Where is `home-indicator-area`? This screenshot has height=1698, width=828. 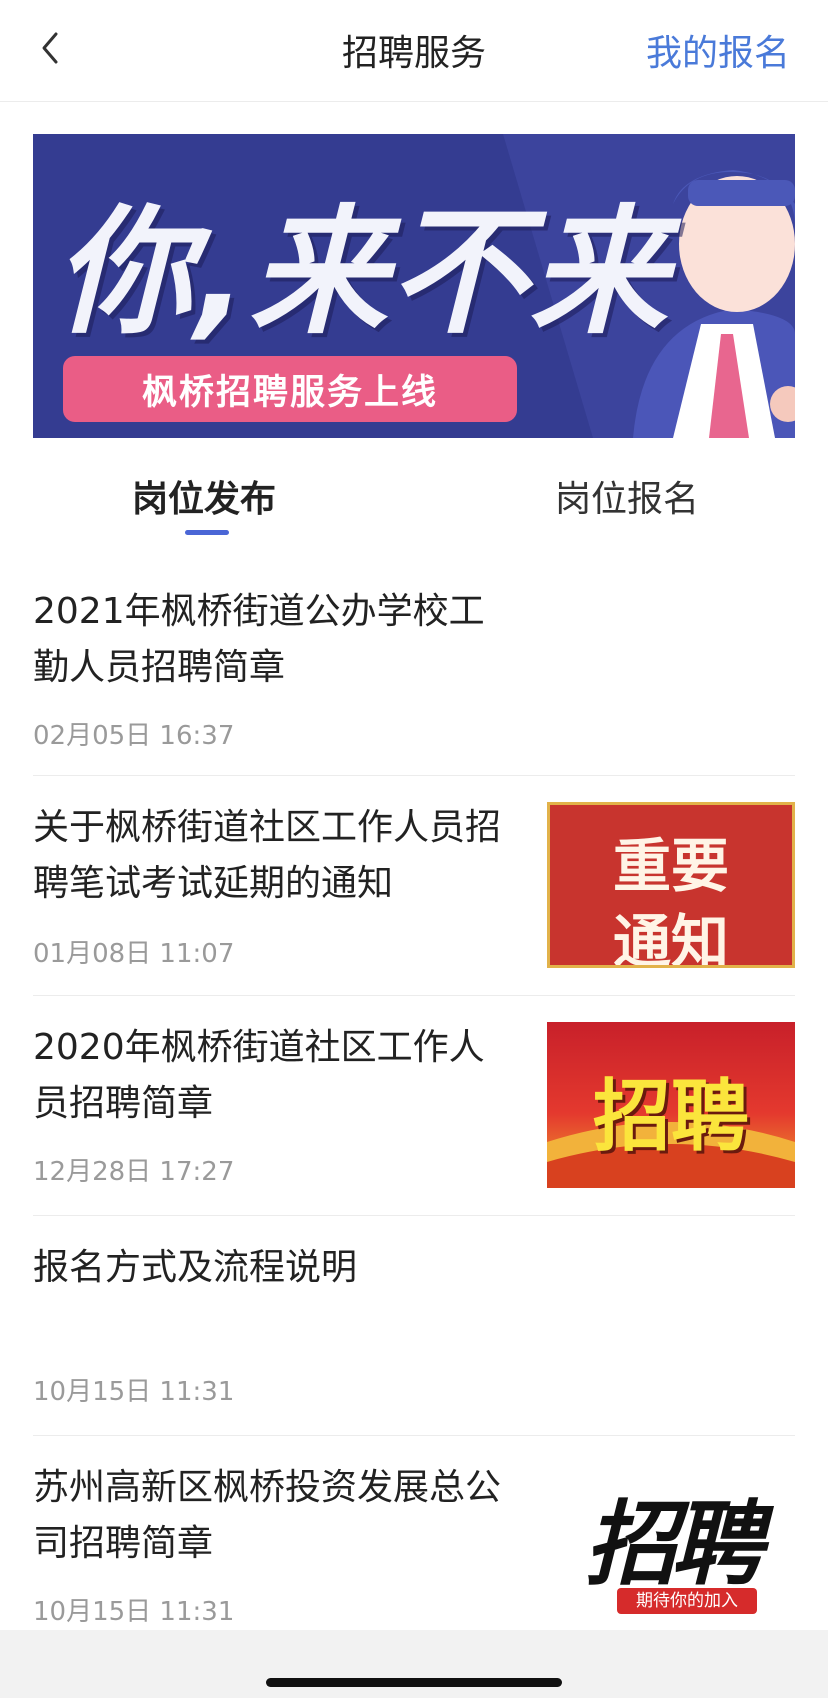 home-indicator-area is located at coordinates (414, 1664).